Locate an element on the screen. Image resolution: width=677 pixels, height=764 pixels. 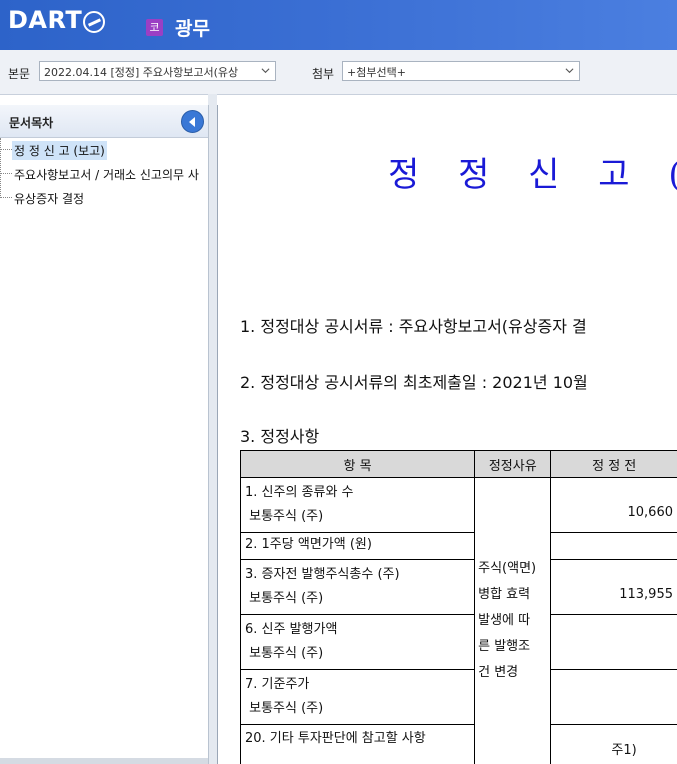
dart-logo: DART is located at coordinates (57, 20).